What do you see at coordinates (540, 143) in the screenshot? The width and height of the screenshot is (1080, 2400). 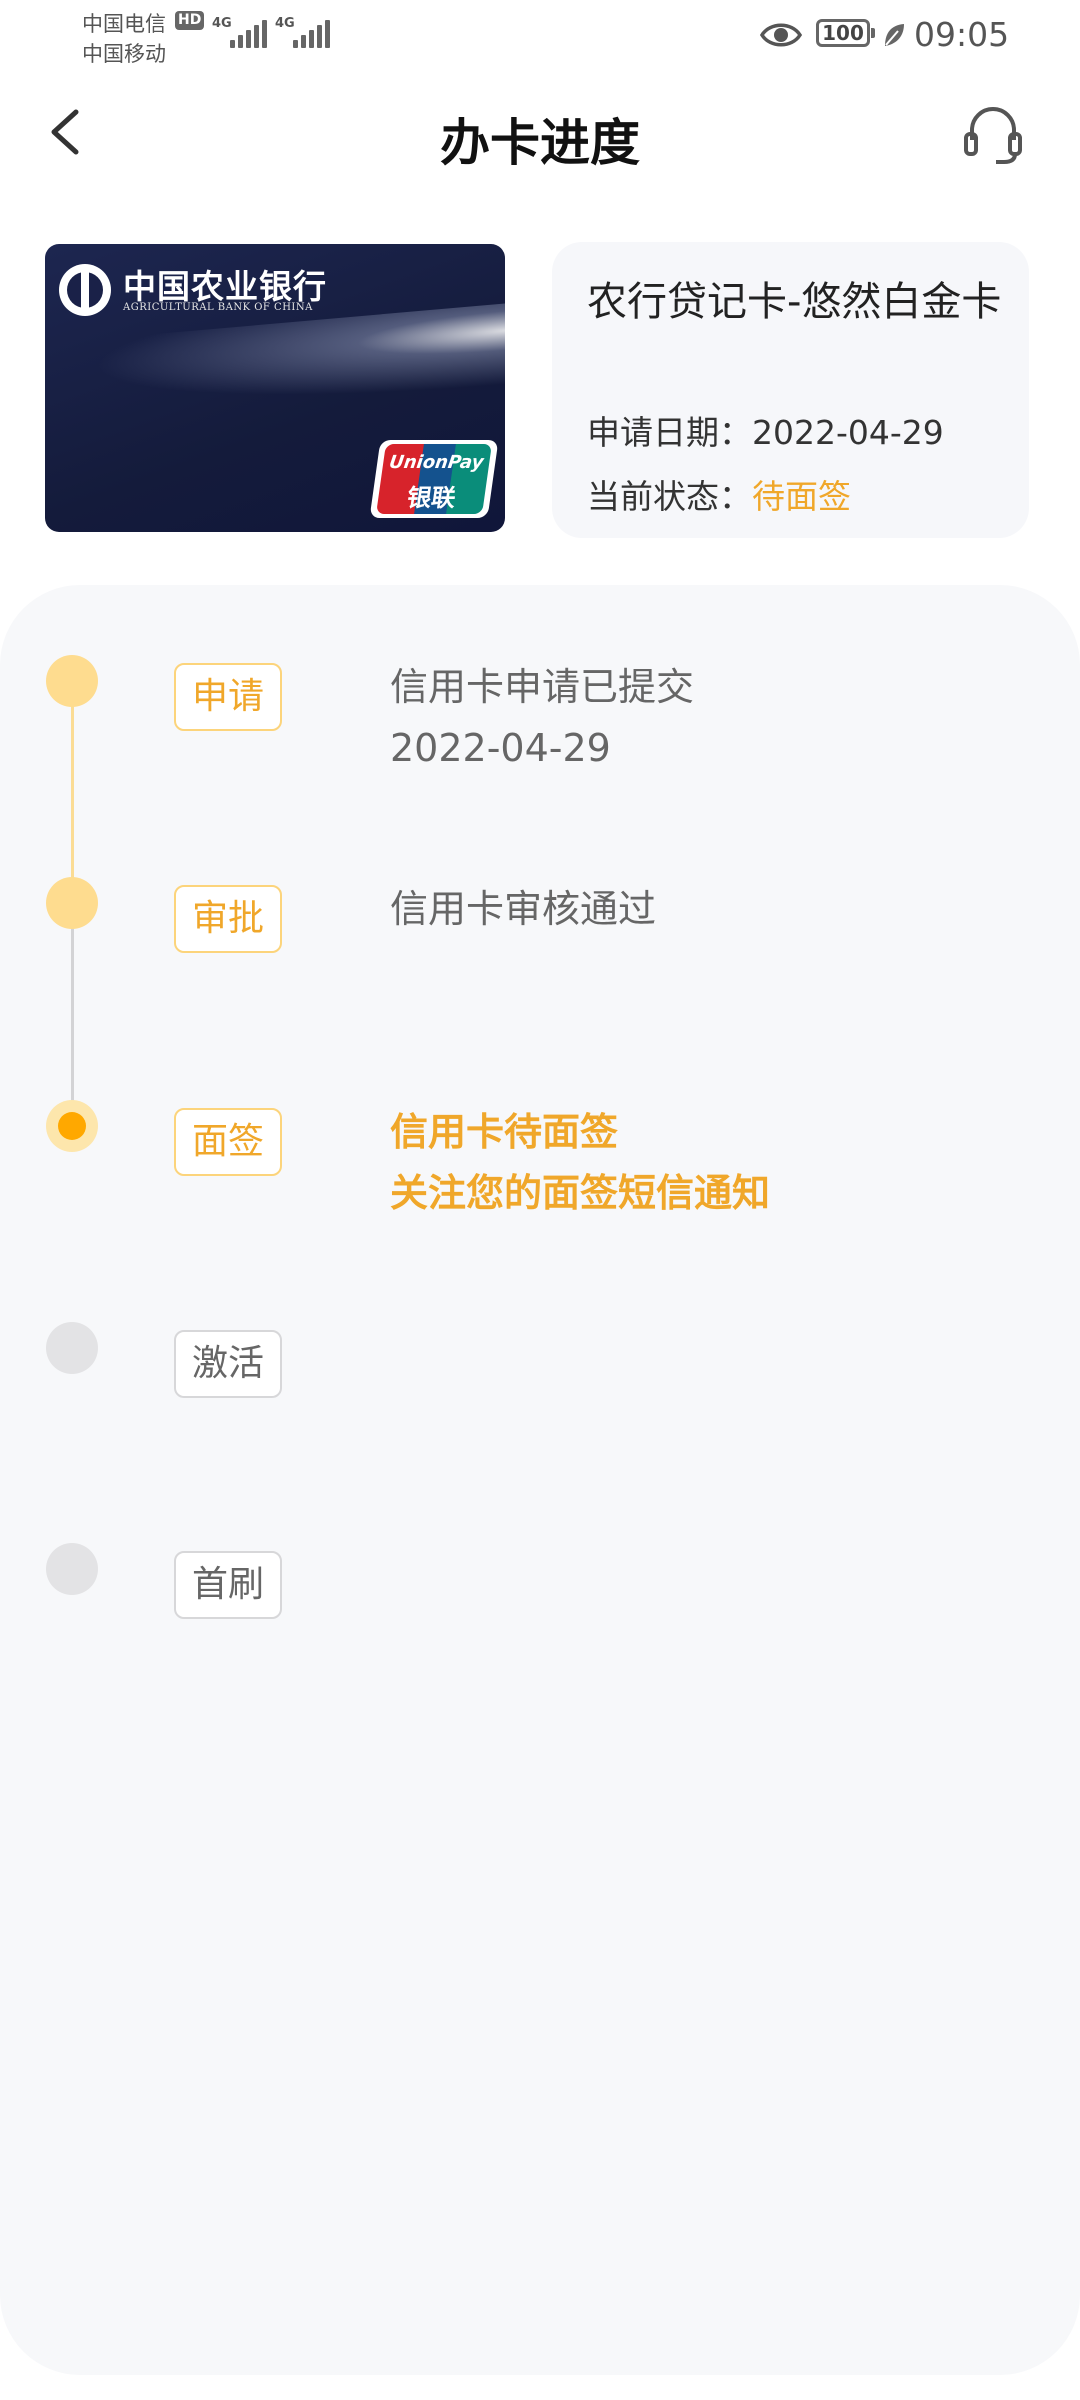 I see `page-title: 办卡进度` at bounding box center [540, 143].